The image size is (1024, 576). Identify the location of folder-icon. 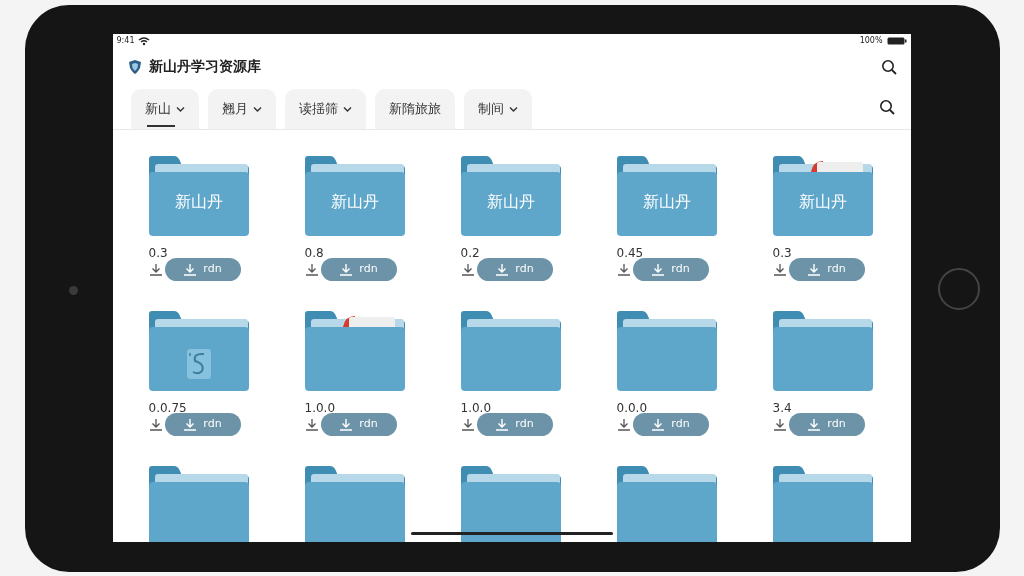
(510, 503).